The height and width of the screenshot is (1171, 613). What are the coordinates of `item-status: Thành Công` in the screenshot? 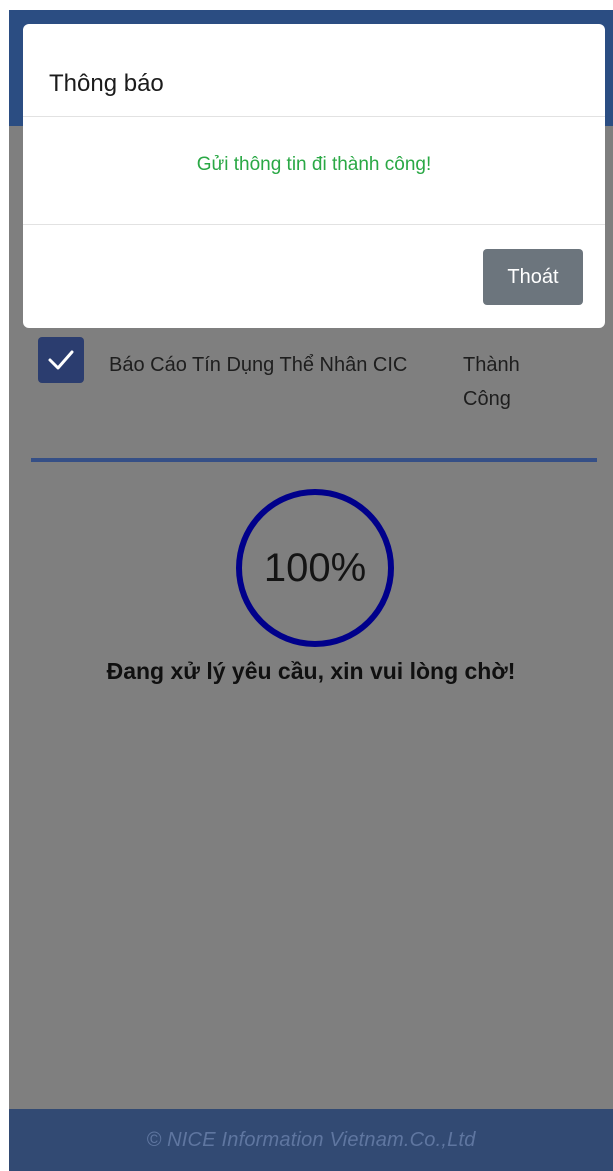 It's located at (491, 382).